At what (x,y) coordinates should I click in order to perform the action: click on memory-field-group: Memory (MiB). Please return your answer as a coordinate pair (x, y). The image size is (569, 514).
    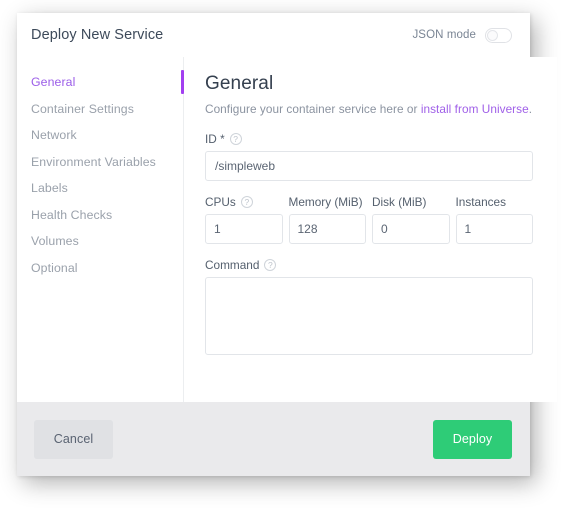
    Looking at the image, I should click on (327, 219).